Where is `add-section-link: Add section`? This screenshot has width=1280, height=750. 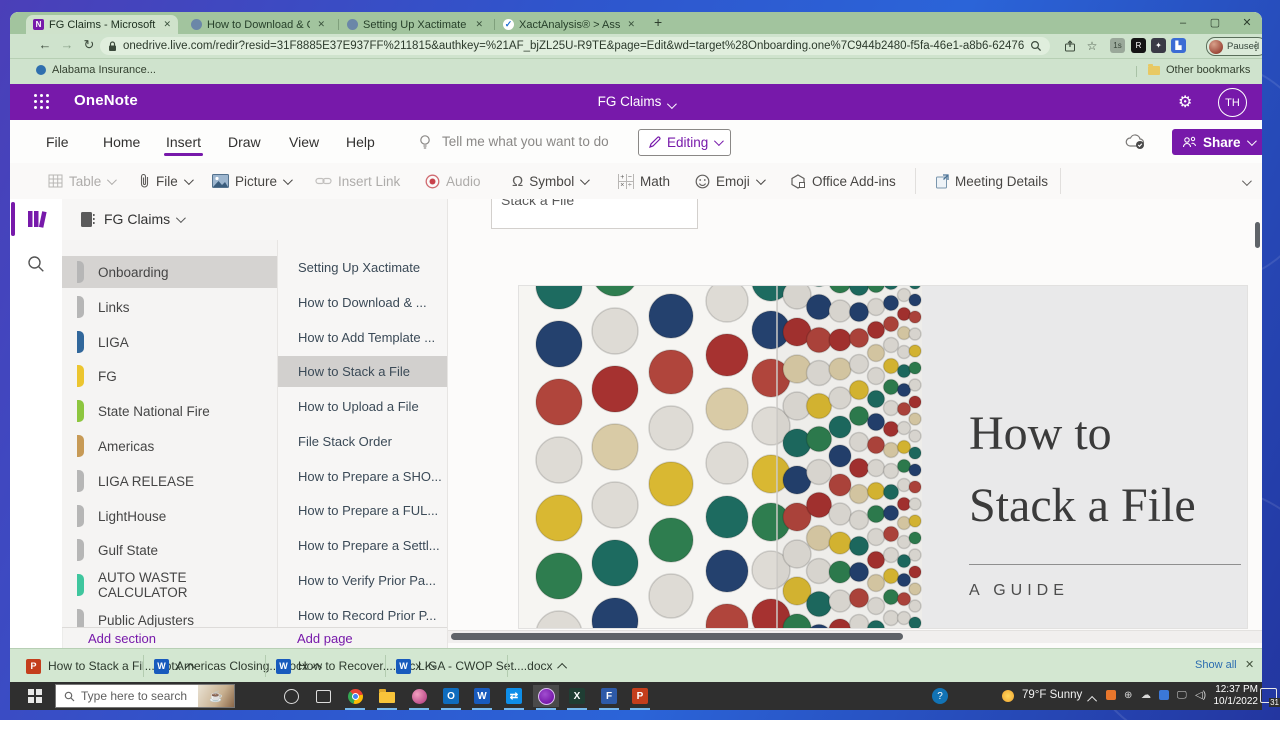 add-section-link: Add section is located at coordinates (122, 638).